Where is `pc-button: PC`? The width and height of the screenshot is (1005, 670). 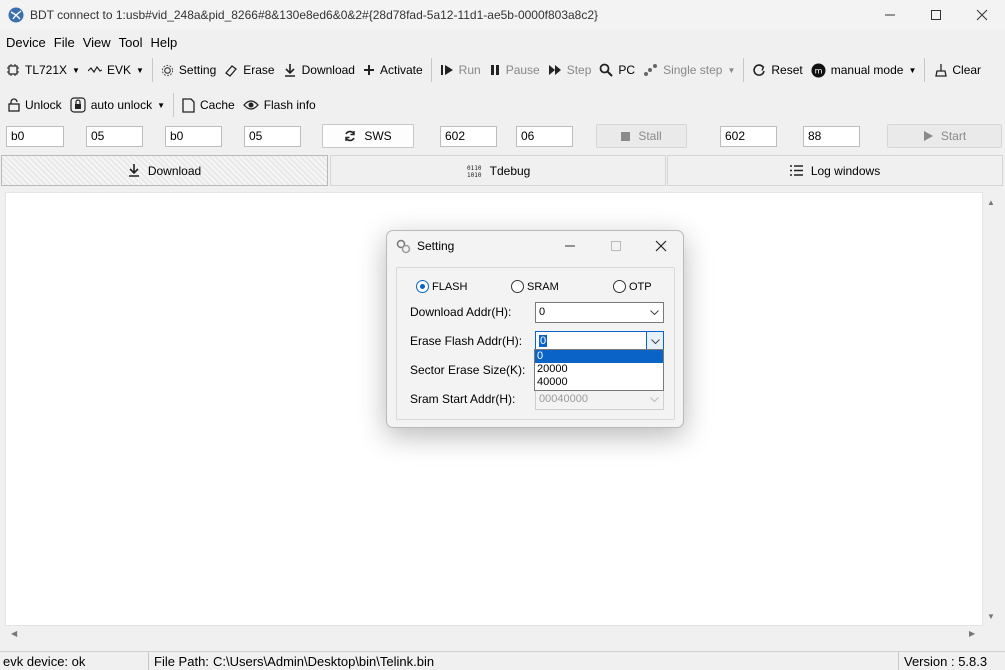 pc-button: PC is located at coordinates (617, 70).